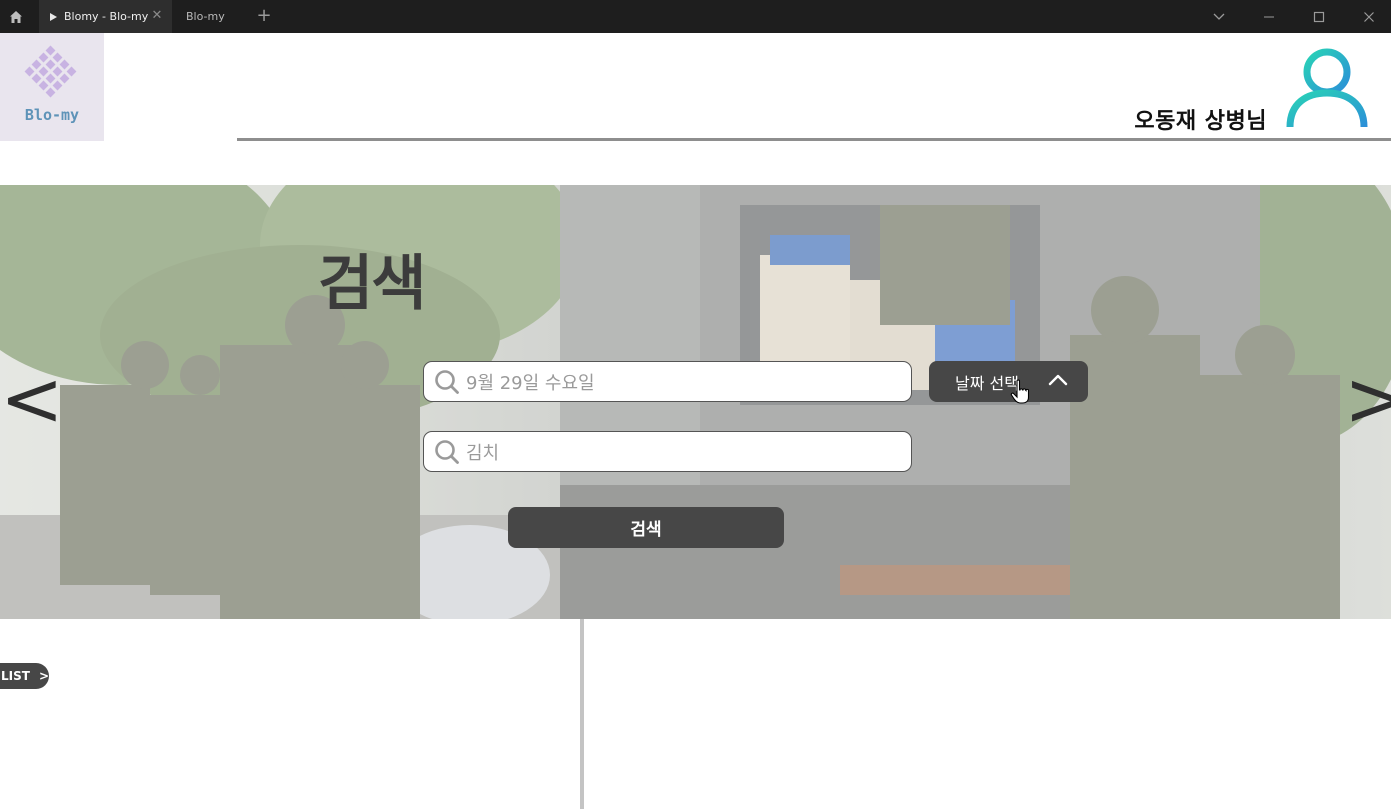  I want to click on browser-tab-bar: Blomy - Blo-my ✕ Blo-my +, so click(695, 16).